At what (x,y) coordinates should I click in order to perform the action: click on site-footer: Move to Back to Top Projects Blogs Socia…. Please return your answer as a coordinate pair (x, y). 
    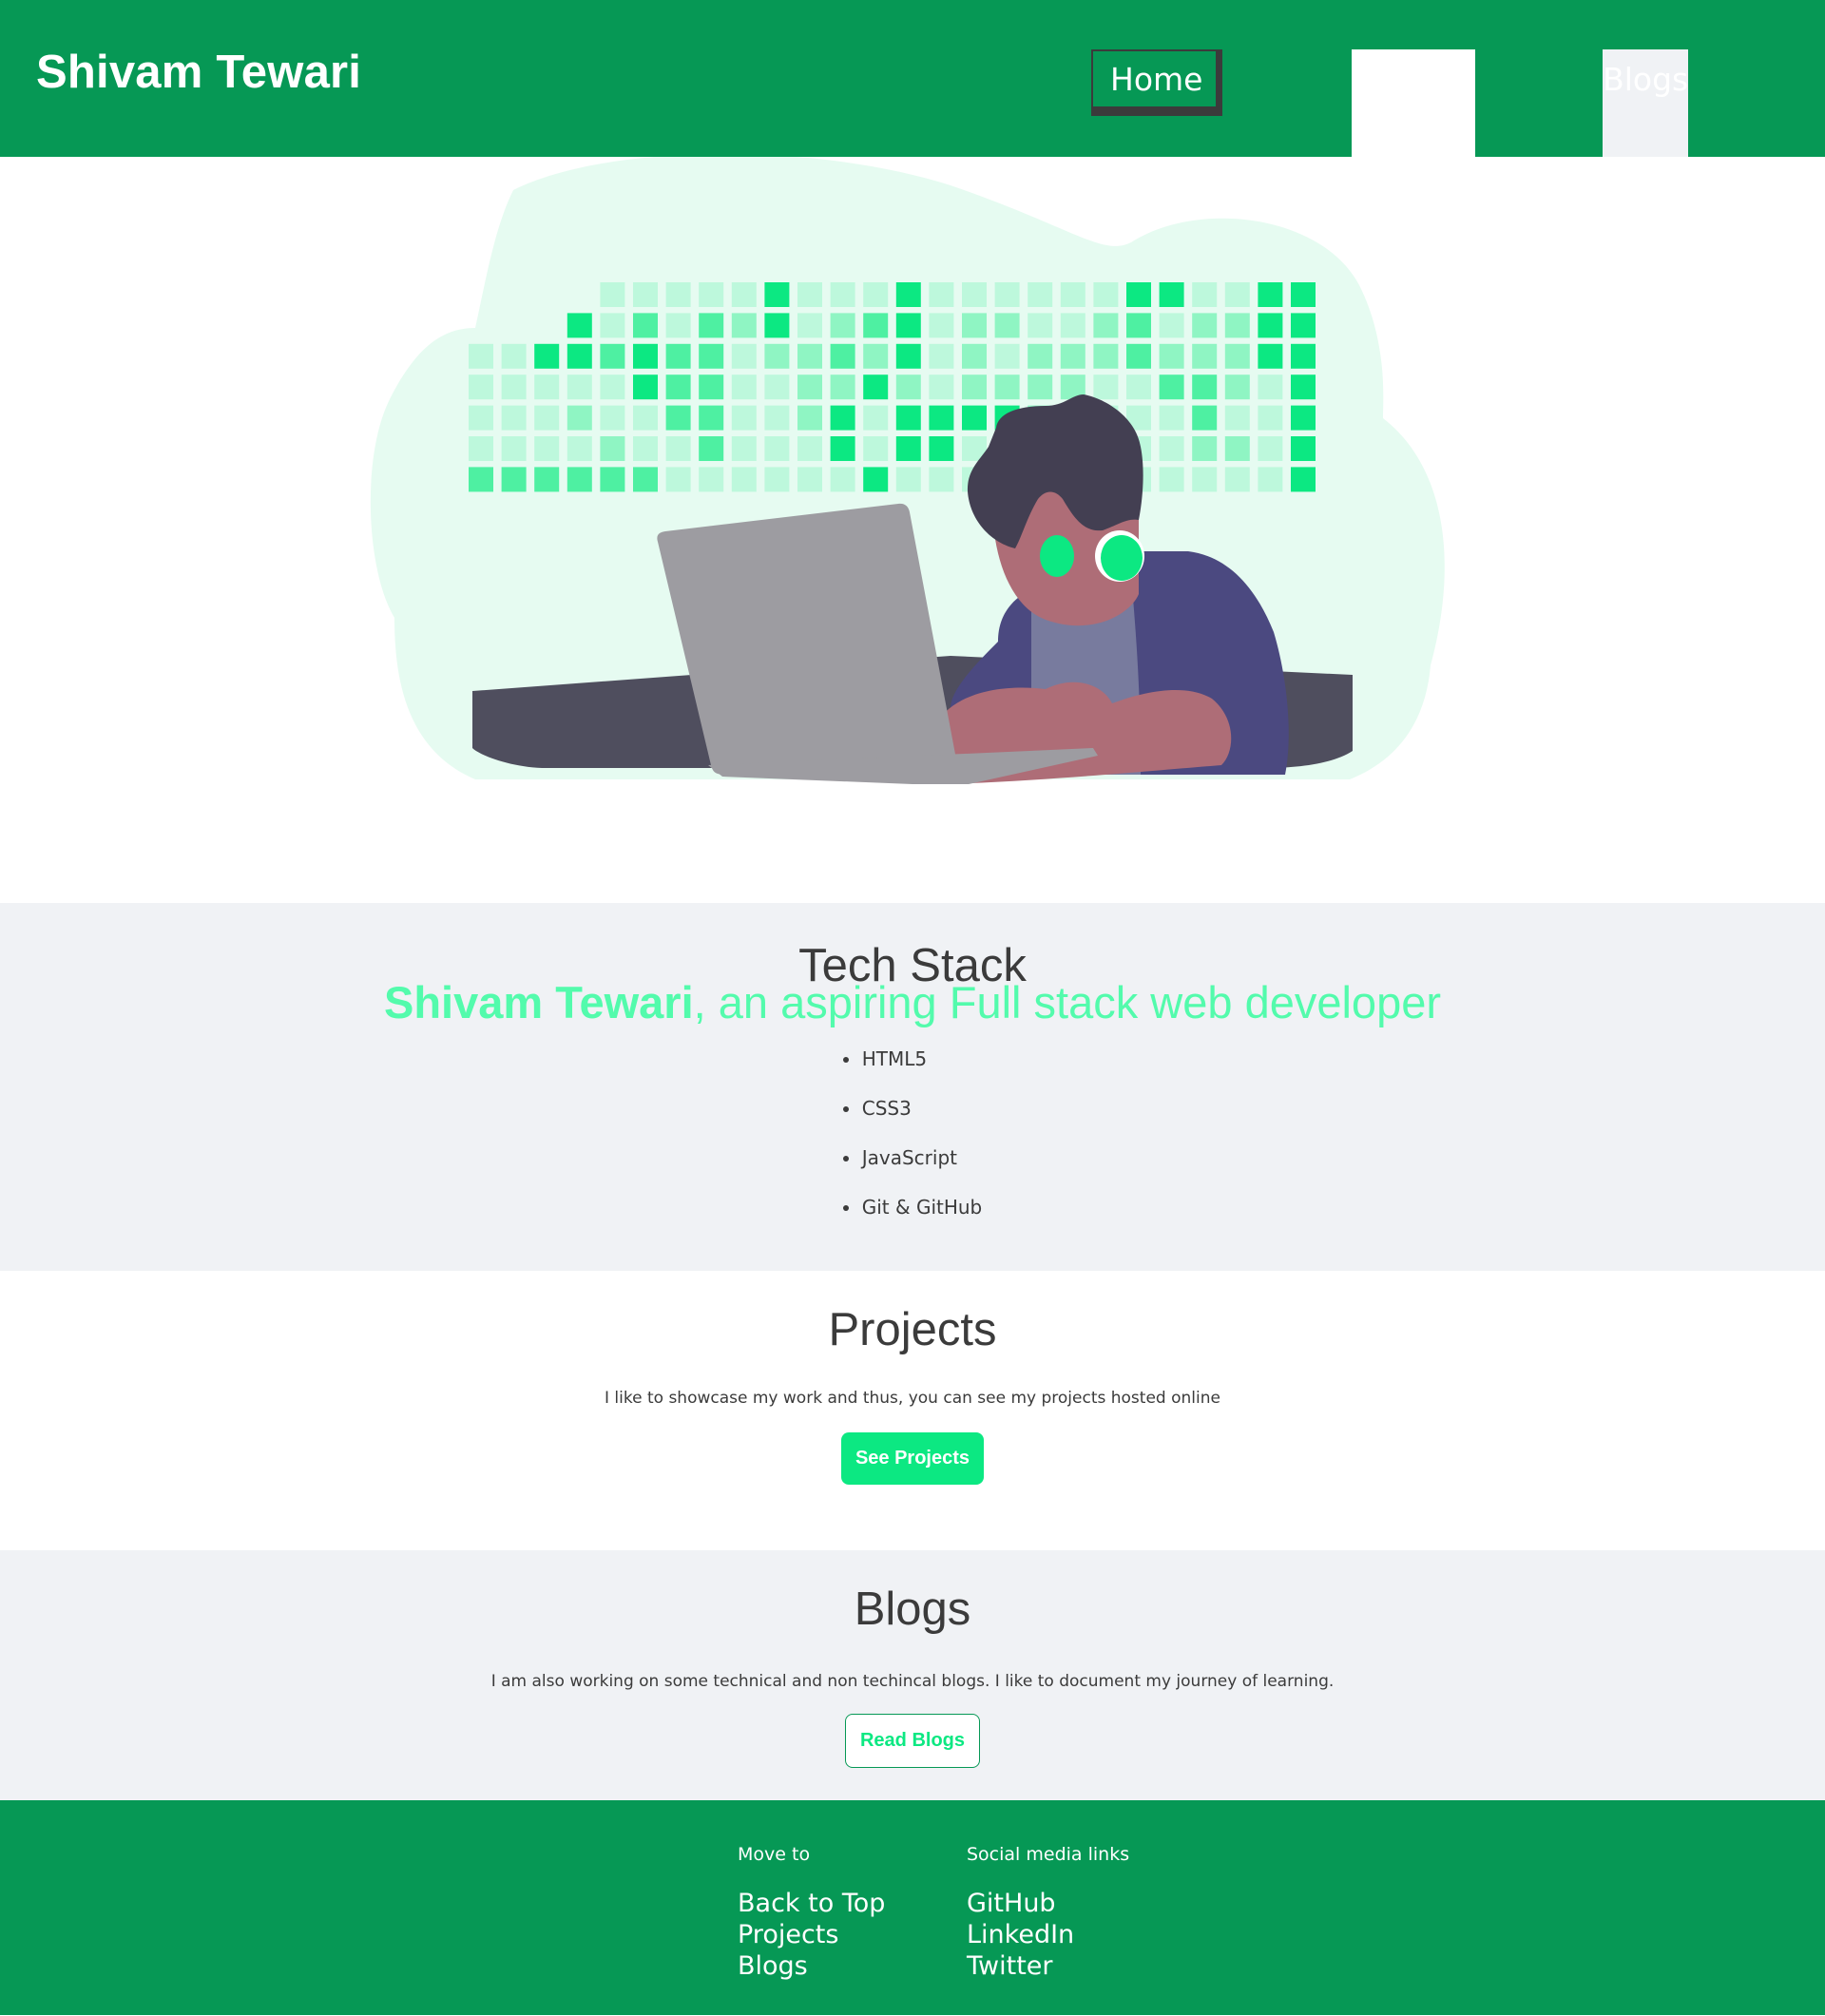
    Looking at the image, I should click on (912, 1907).